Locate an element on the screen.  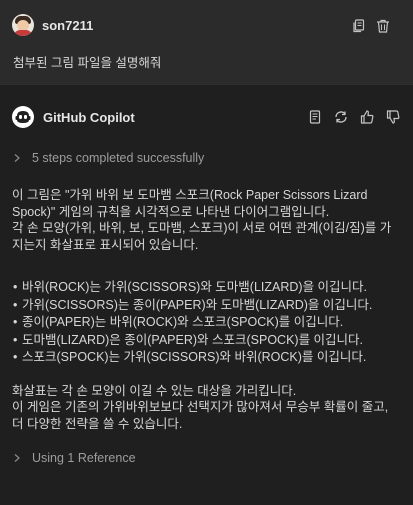
list-item: 종이(PAPER)는 바위(ROCK)와 스포크(SPOCK)를 이깁니다. is located at coordinates (206, 323).